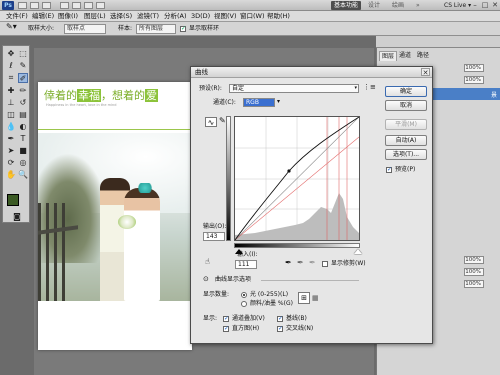  Describe the element at coordinates (11, 27) in the screenshot. I see `eyedropper-tool-icon: ✎▾` at that location.